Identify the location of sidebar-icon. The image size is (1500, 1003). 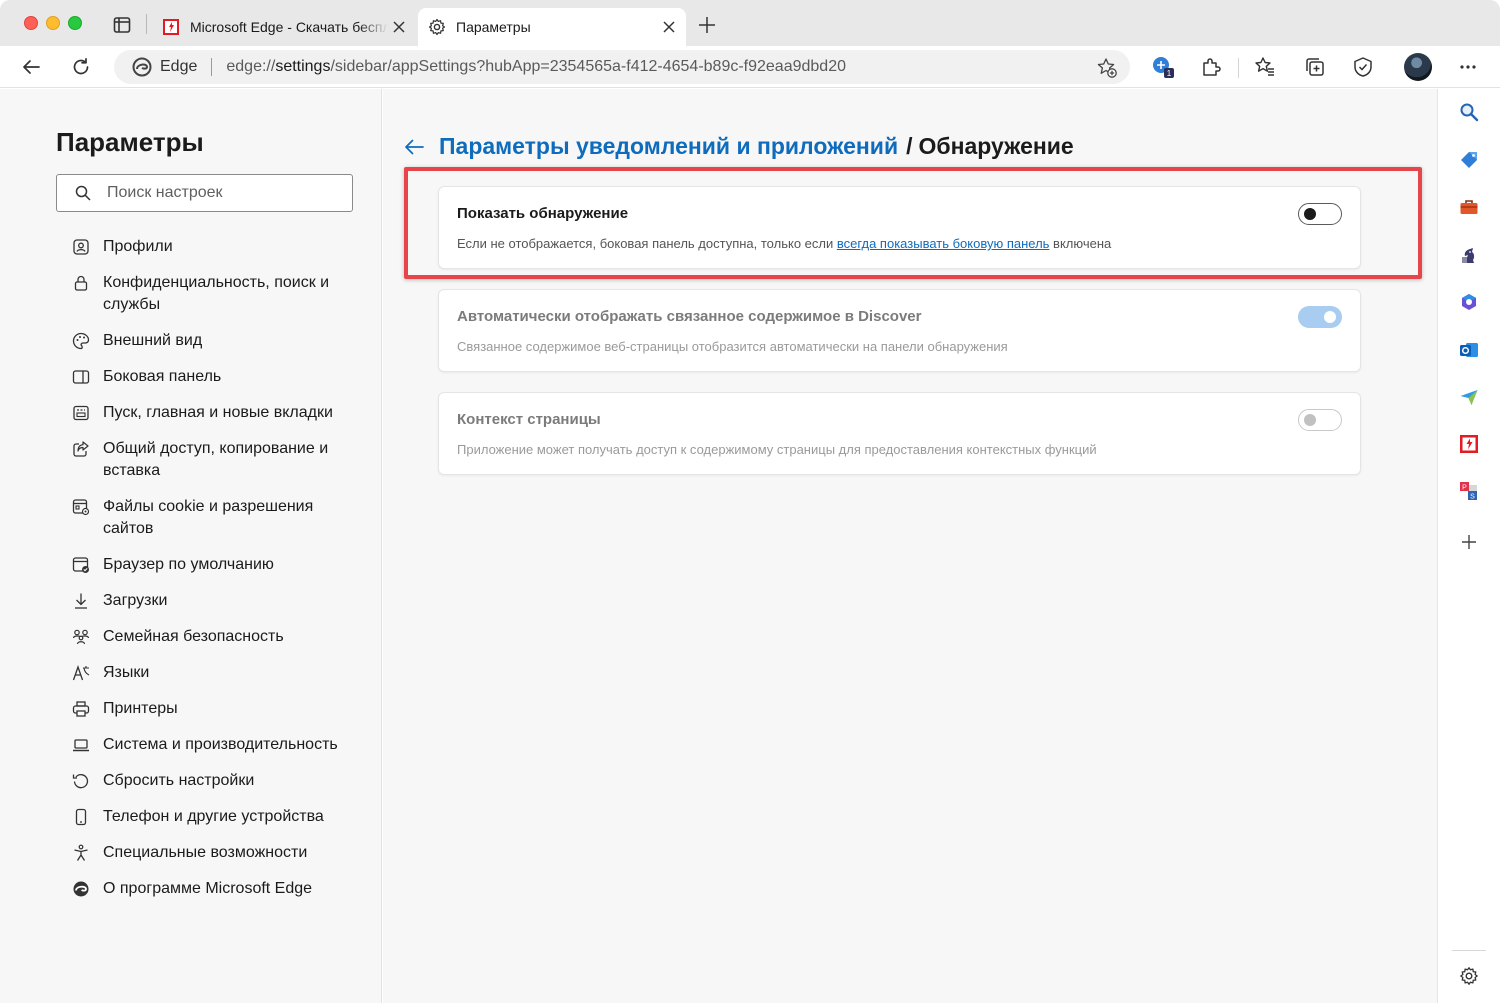
(81, 377).